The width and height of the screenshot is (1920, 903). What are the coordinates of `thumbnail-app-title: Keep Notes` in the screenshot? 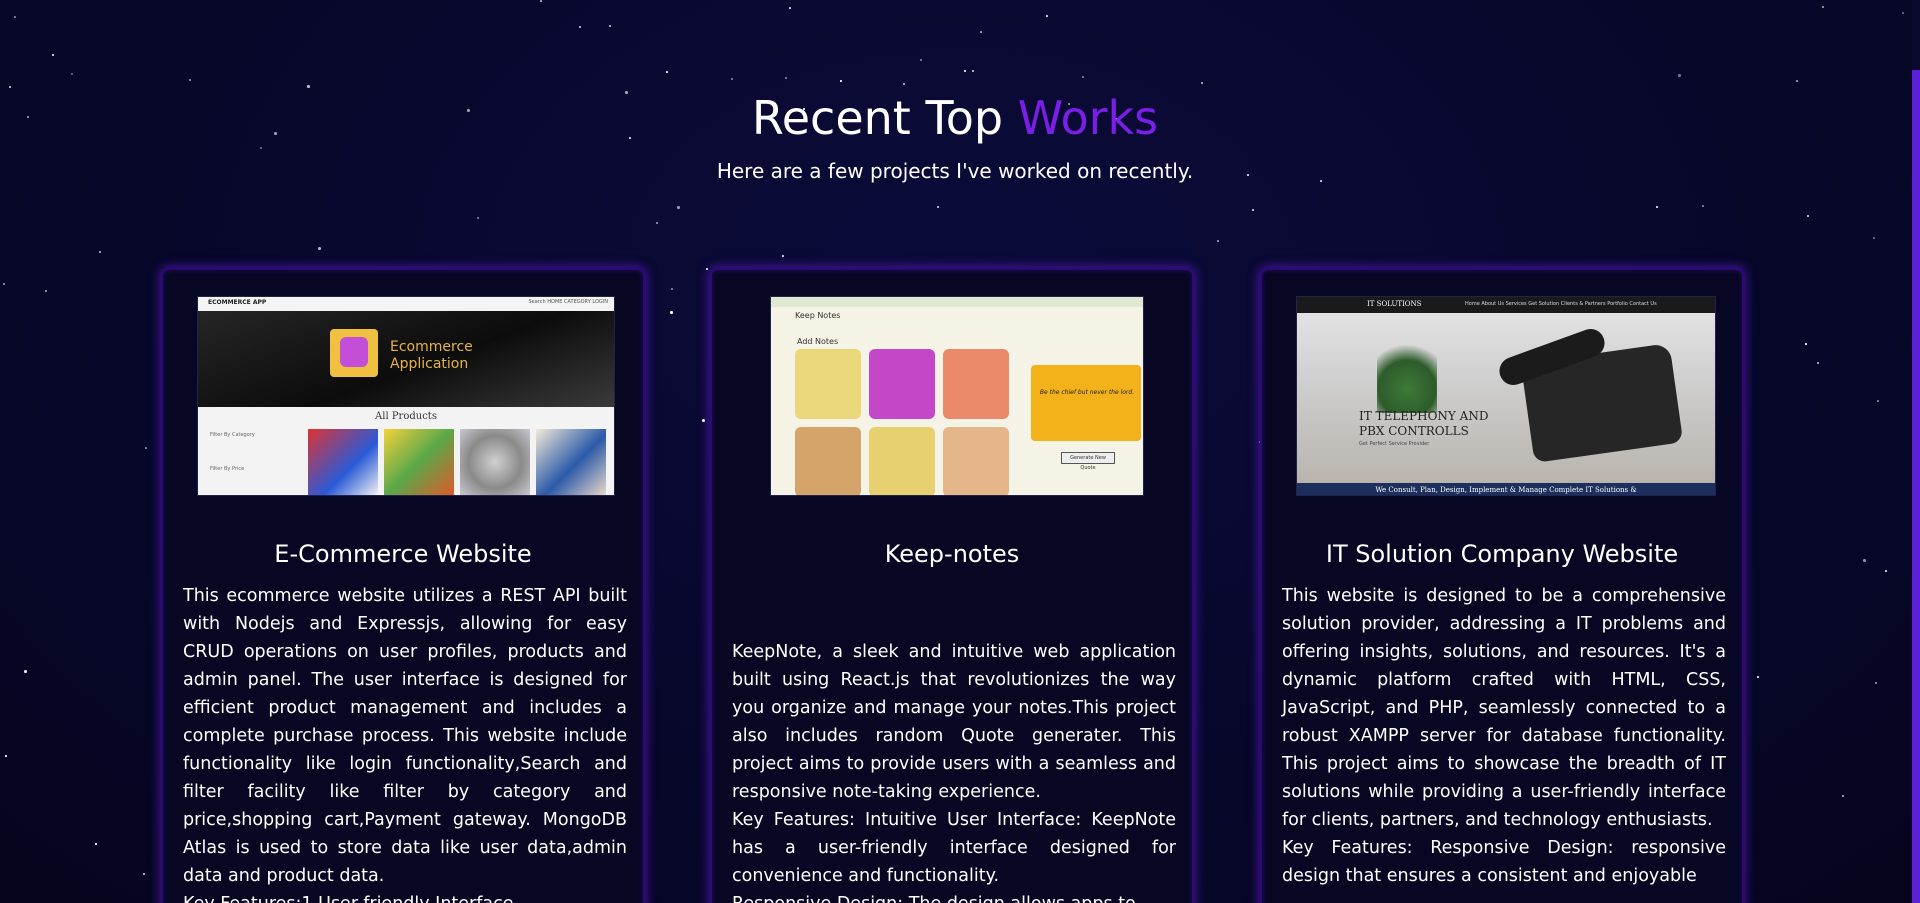 It's located at (818, 315).